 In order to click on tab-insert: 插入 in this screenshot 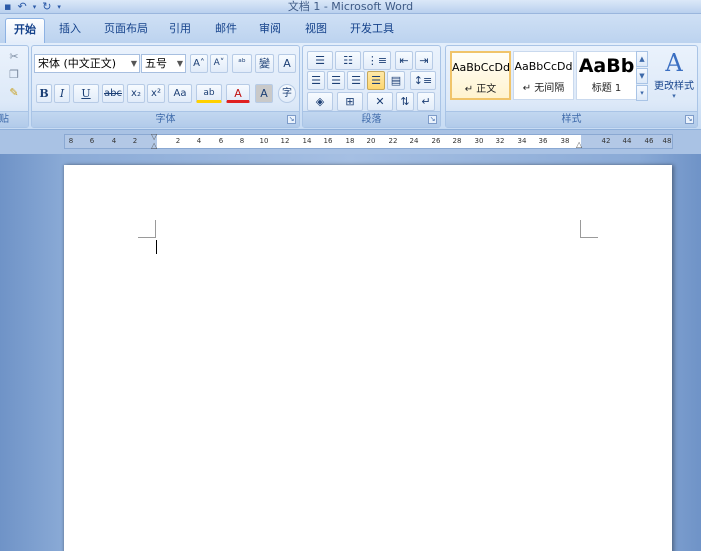, I will do `click(70, 30)`.